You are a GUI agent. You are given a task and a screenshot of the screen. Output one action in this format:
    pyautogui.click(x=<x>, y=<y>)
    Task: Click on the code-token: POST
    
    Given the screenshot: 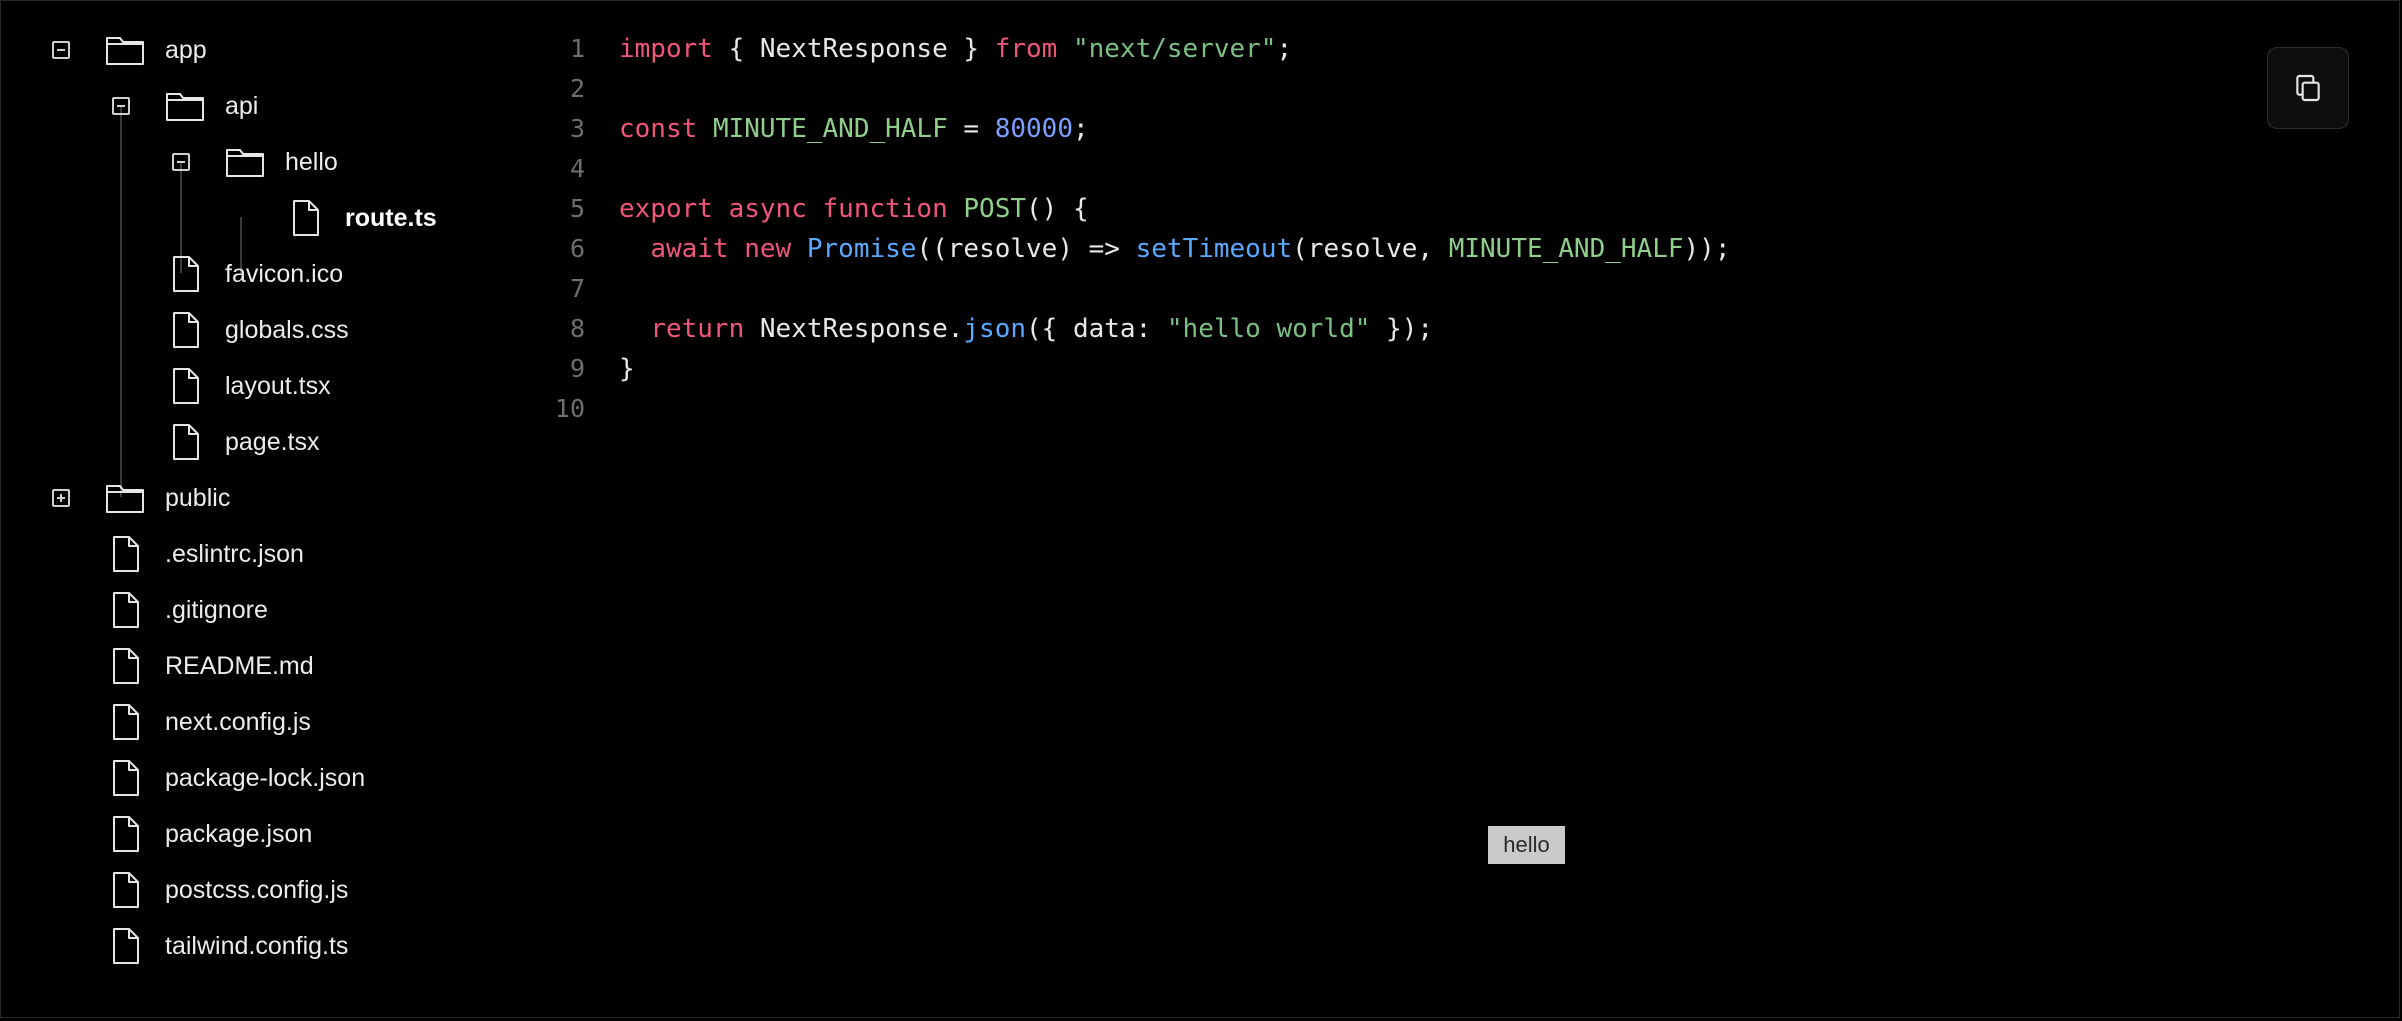 What is the action you would take?
    pyautogui.click(x=995, y=209)
    